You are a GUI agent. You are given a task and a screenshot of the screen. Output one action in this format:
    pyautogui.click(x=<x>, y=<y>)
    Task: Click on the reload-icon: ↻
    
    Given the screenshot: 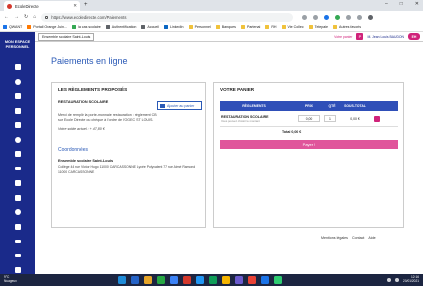 What is the action you would take?
    pyautogui.click(x=26, y=17)
    